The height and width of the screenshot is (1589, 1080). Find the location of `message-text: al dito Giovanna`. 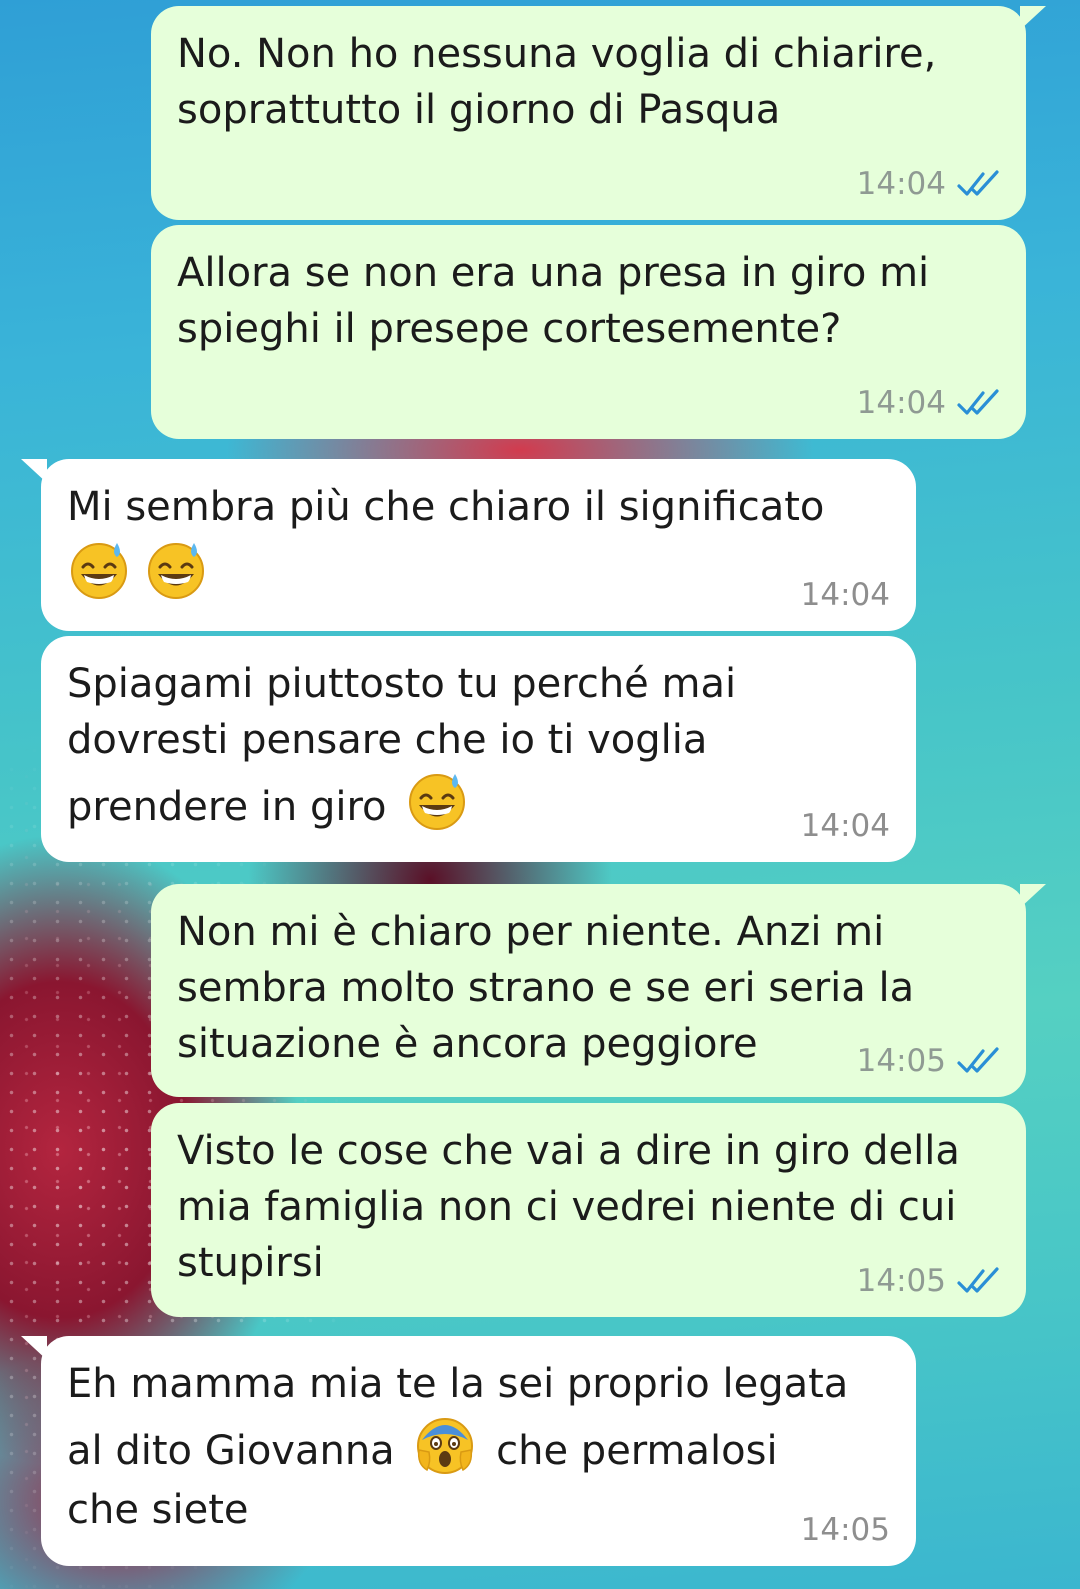

message-text: al dito Giovanna is located at coordinates (231, 1451).